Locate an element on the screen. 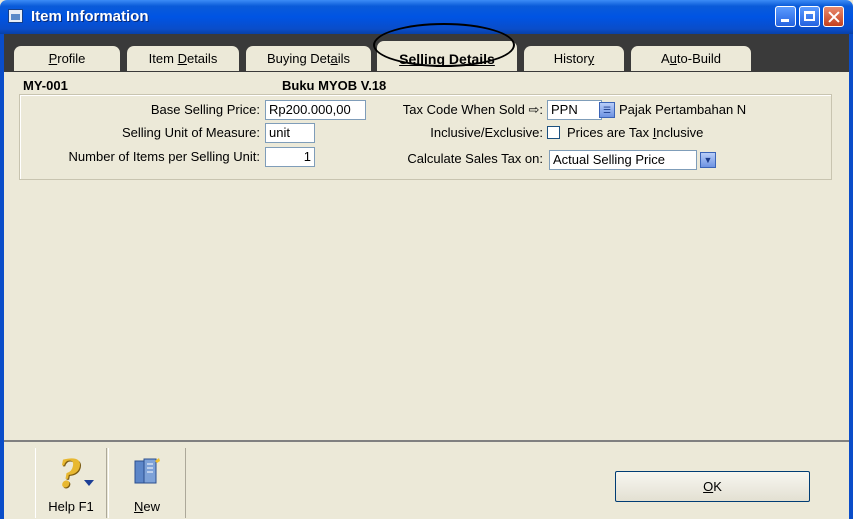 Image resolution: width=853 pixels, height=519 pixels. help-button: ? Help F1 is located at coordinates (71, 483).